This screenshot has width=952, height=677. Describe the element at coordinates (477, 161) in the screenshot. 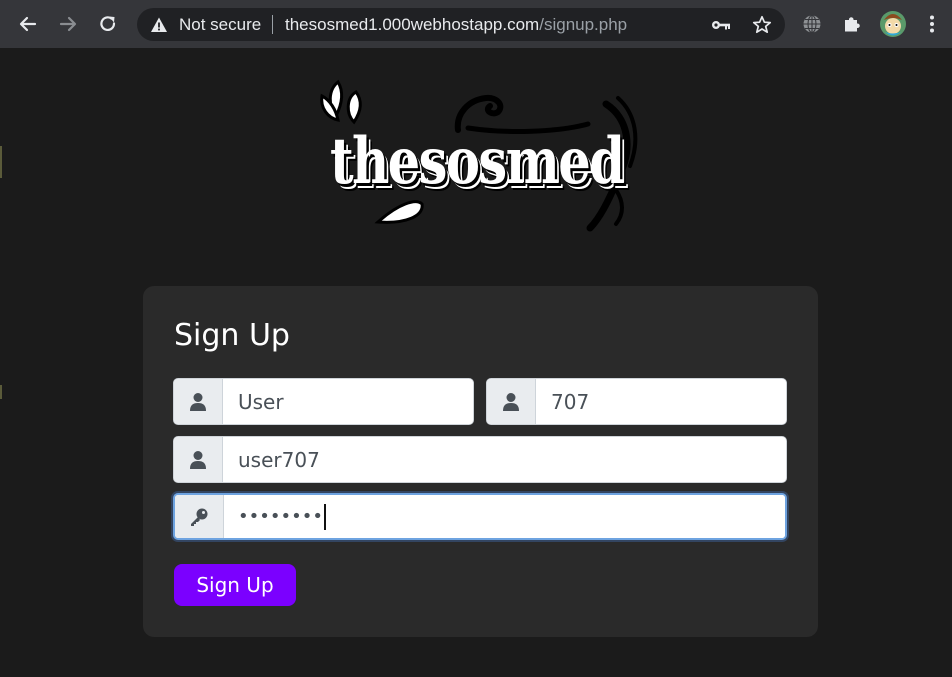

I see `logo-text: thesosmed` at that location.